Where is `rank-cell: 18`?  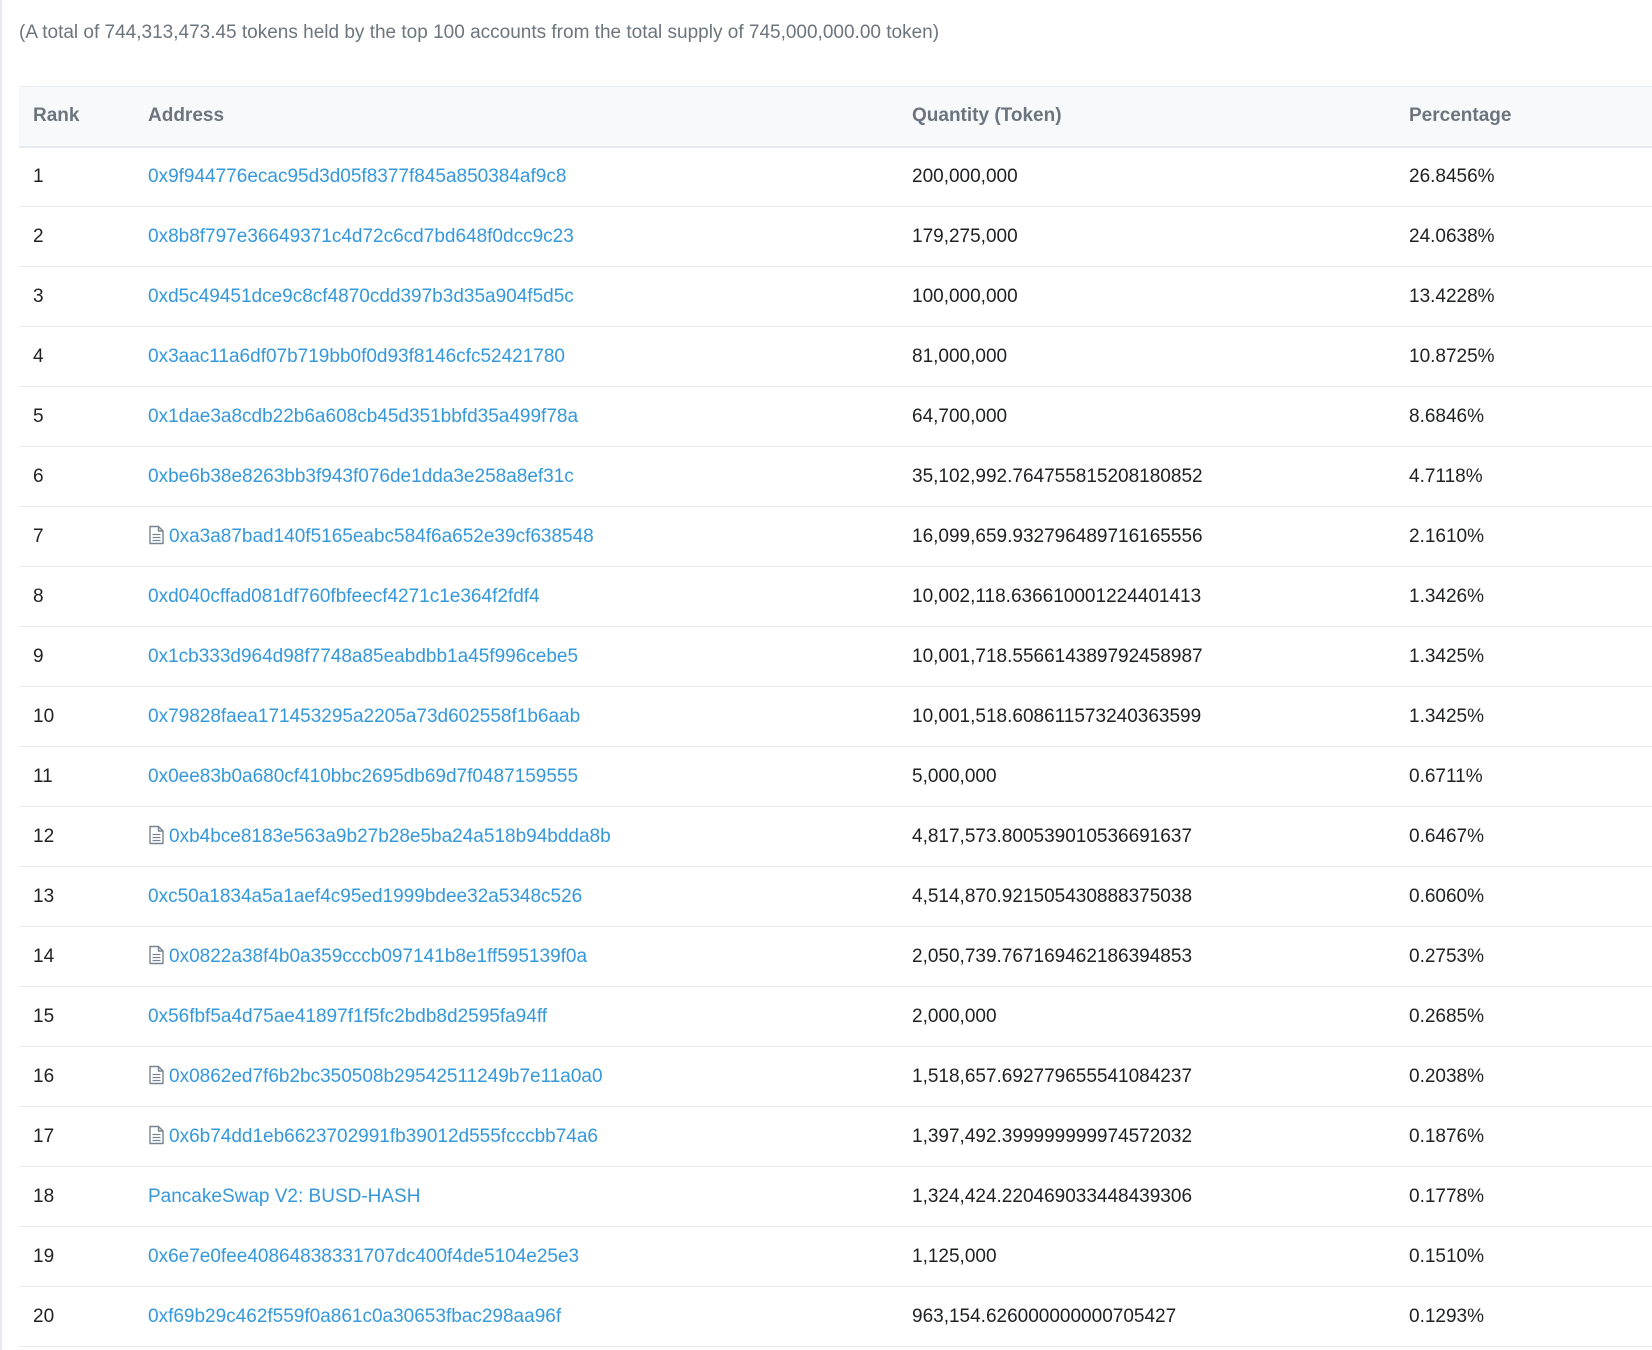 rank-cell: 18 is located at coordinates (44, 1196).